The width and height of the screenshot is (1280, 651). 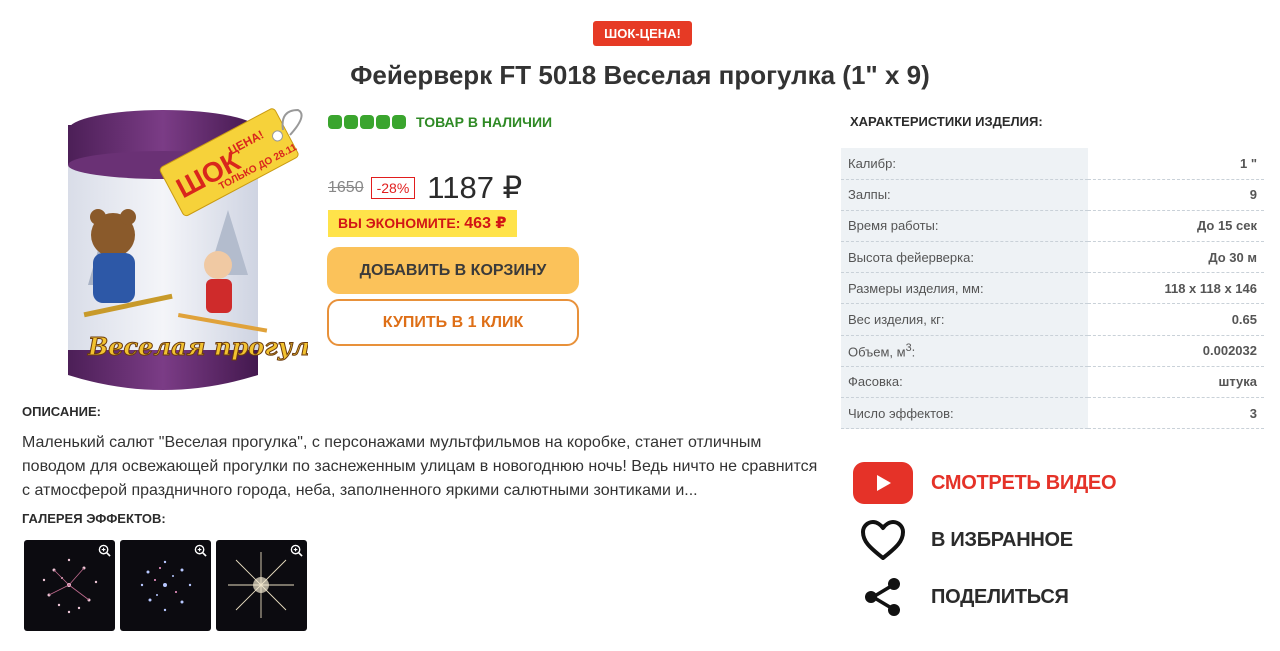 I want to click on spec-value: 9, so click(x=1176, y=195).